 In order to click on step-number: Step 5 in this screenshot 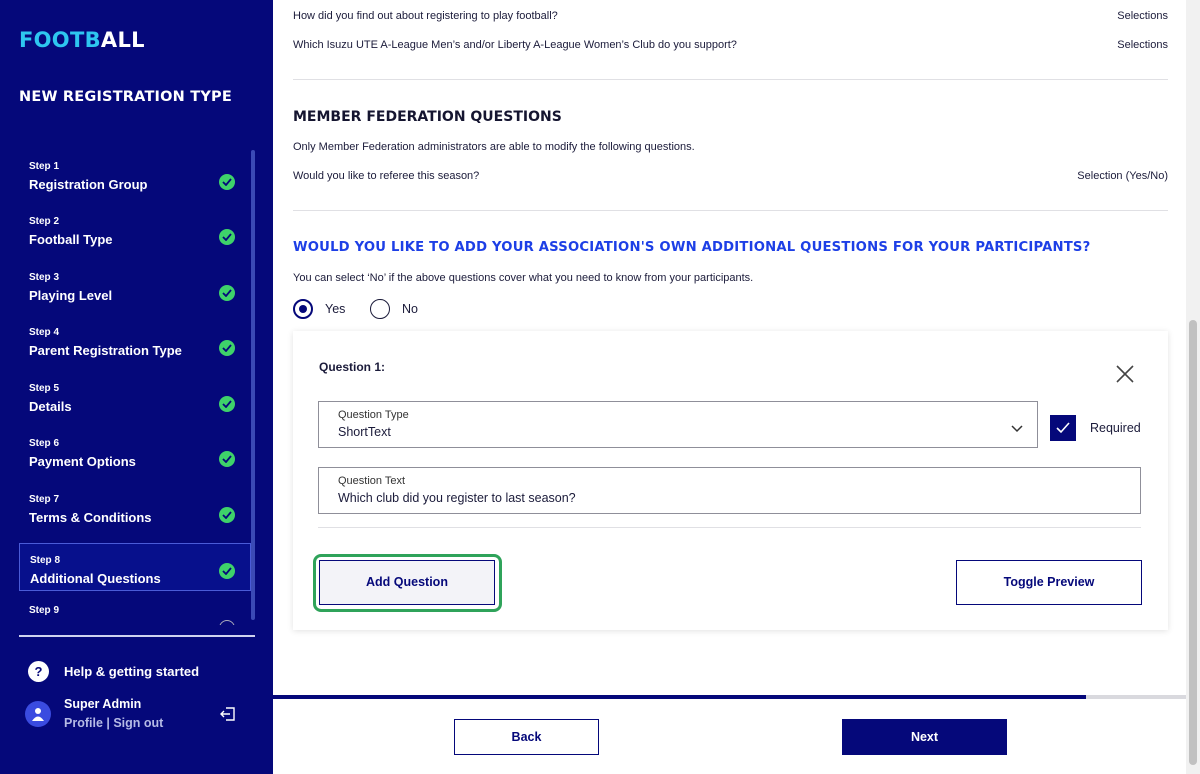, I will do `click(44, 388)`.